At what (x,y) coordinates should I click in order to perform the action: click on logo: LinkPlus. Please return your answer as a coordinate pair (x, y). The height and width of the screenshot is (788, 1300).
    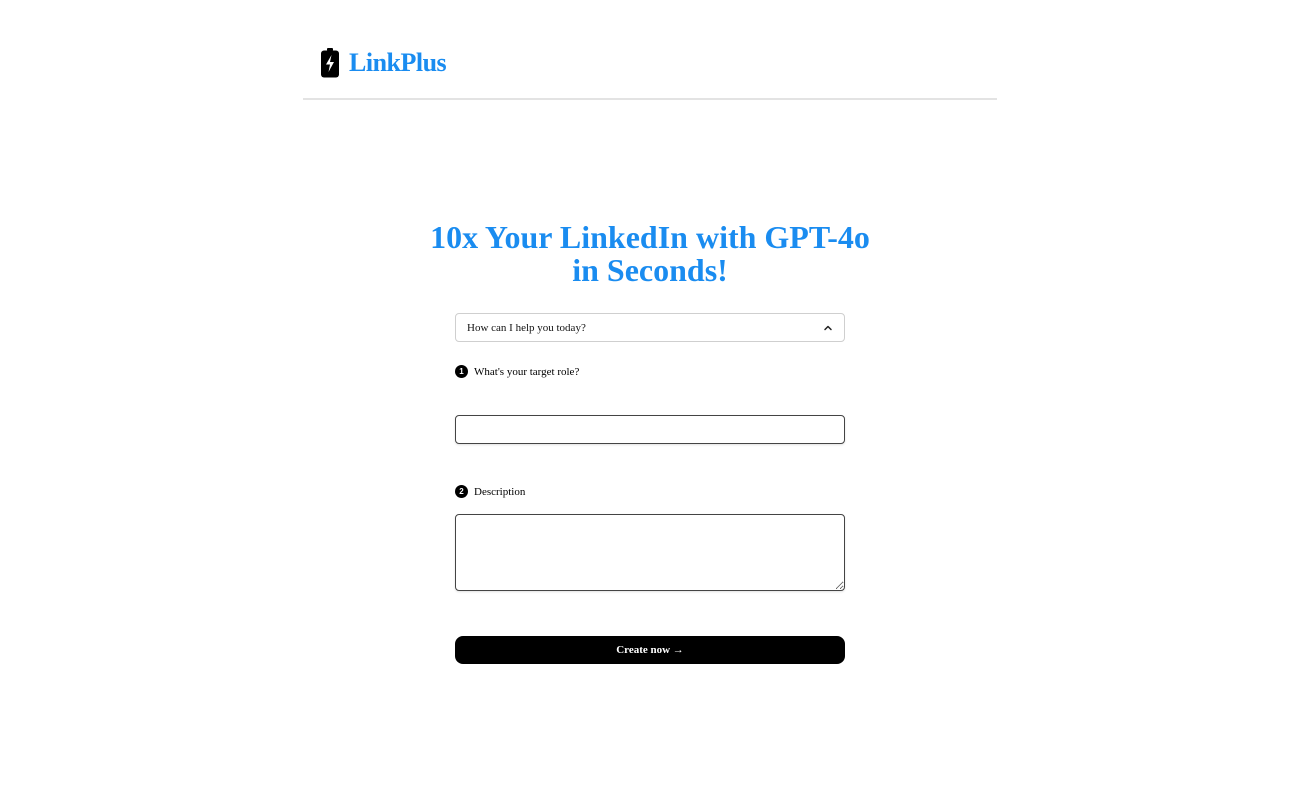
    Looking at the image, I should click on (383, 63).